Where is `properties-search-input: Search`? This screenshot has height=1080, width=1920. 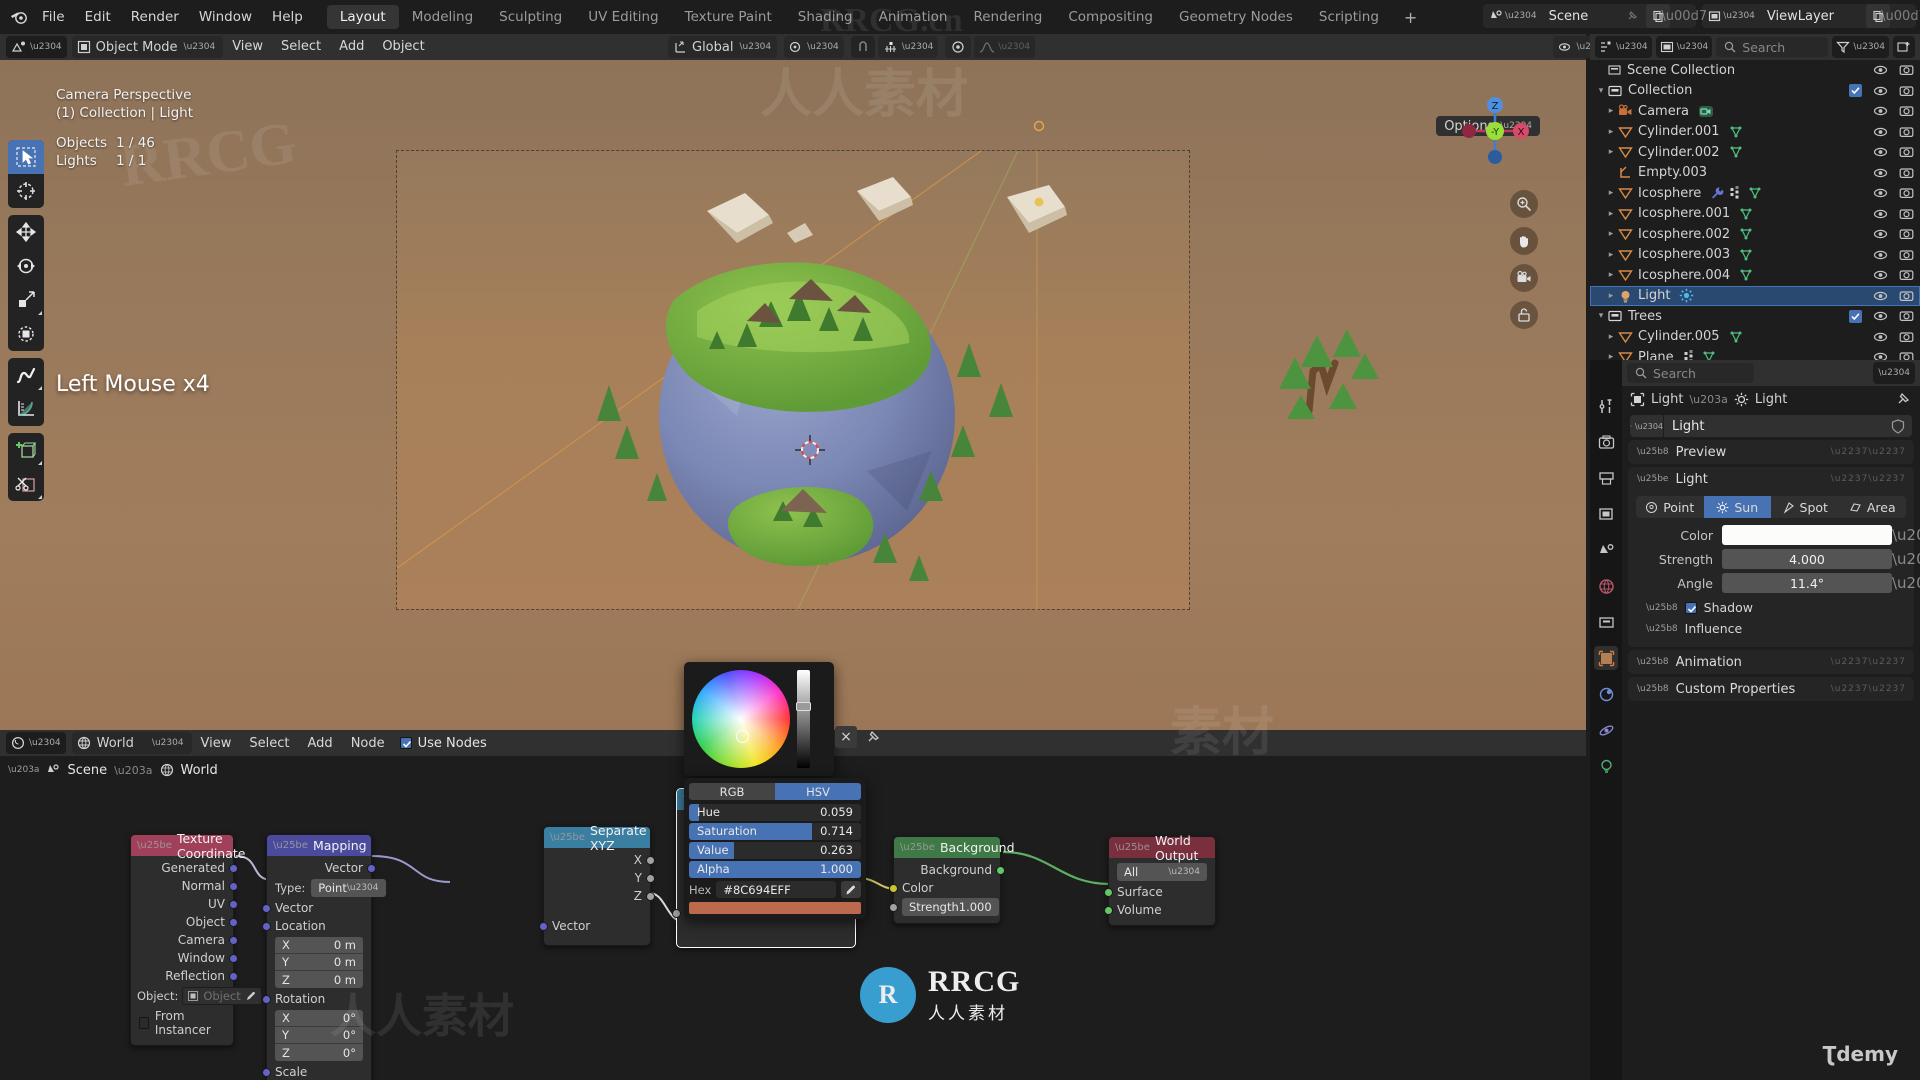
properties-search-input: Search is located at coordinates (1691, 373).